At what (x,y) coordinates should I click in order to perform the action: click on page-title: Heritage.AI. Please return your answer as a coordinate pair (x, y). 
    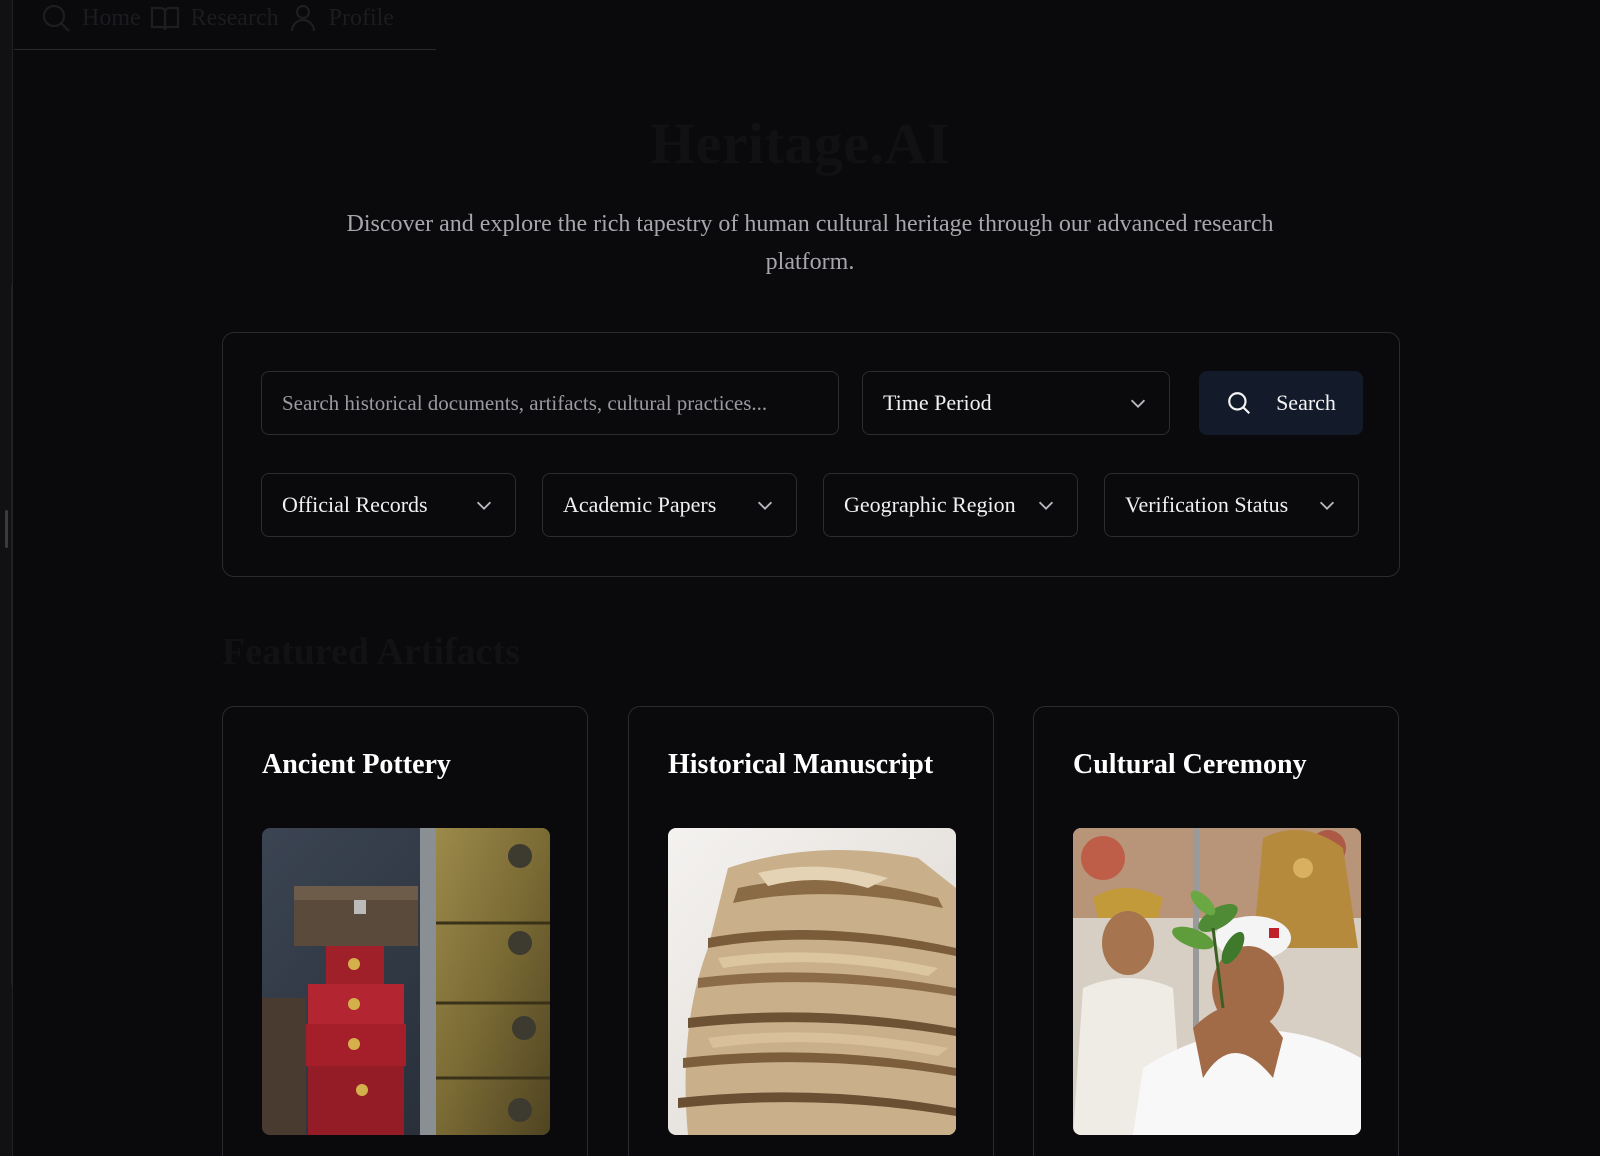
    Looking at the image, I should click on (800, 143).